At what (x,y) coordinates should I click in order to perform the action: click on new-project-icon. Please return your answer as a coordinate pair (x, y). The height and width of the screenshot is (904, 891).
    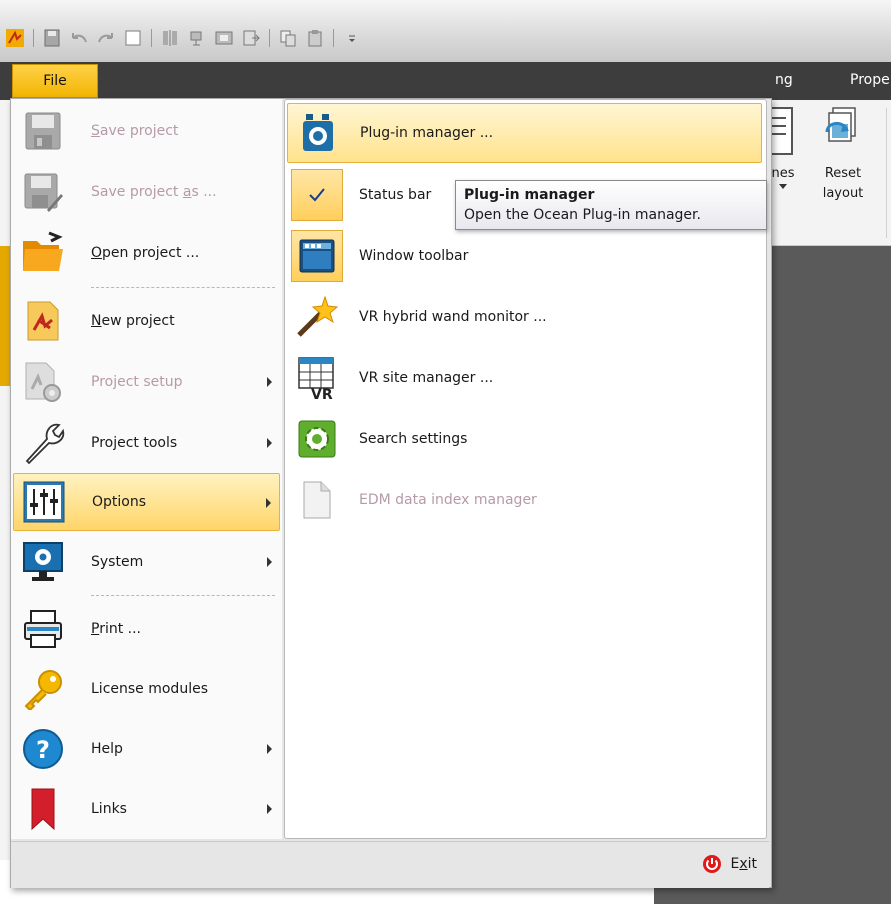
    Looking at the image, I should click on (43, 321).